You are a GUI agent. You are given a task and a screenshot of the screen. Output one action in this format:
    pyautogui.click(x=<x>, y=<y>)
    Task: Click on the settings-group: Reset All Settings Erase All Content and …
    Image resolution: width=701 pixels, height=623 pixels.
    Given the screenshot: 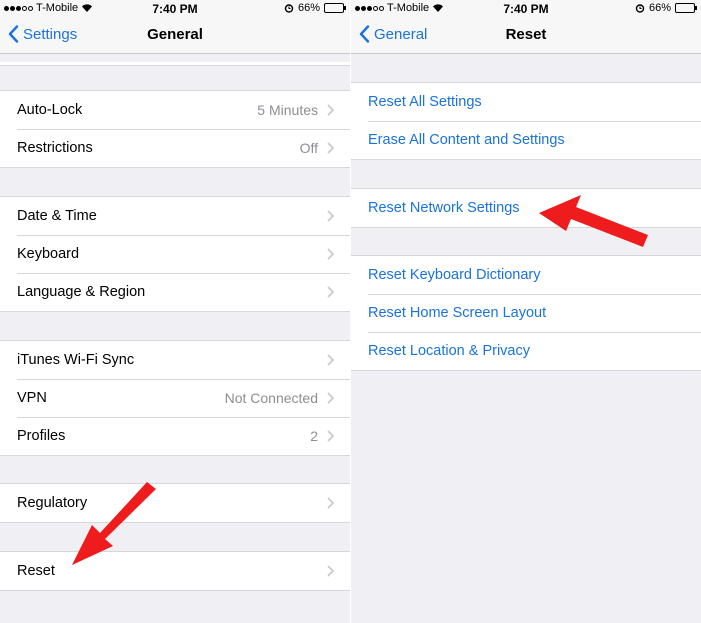 What is the action you would take?
    pyautogui.click(x=526, y=121)
    